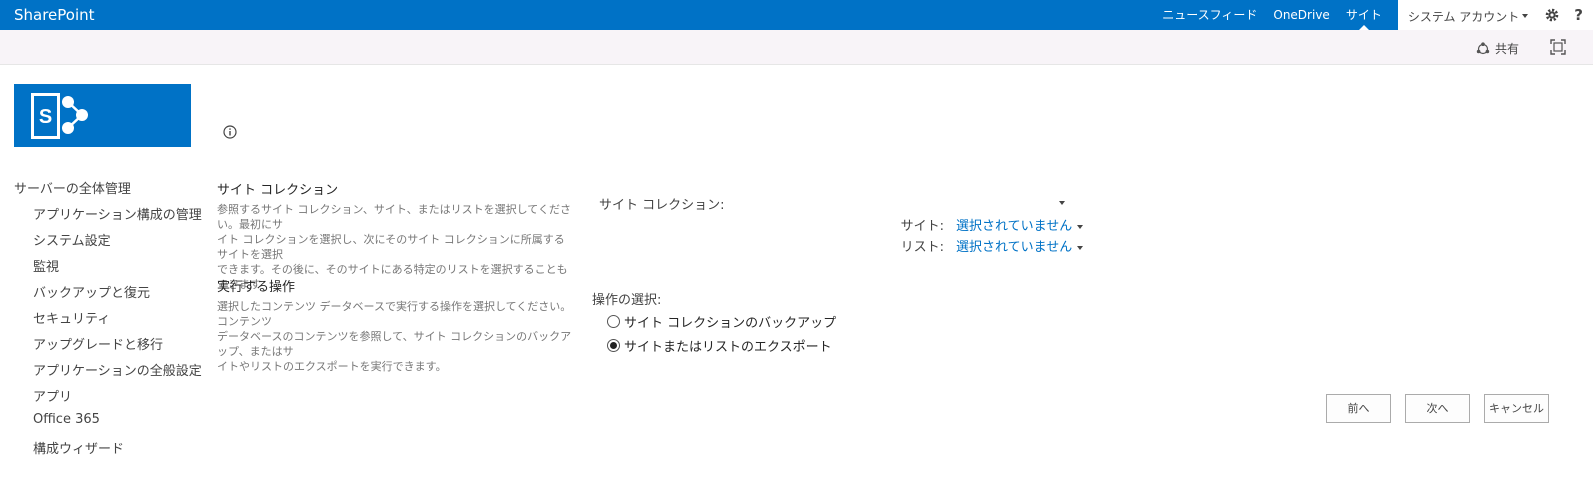 This screenshot has height=504, width=1593. I want to click on nav-item-app-management: アプリケーション構成の管理, so click(117, 213).